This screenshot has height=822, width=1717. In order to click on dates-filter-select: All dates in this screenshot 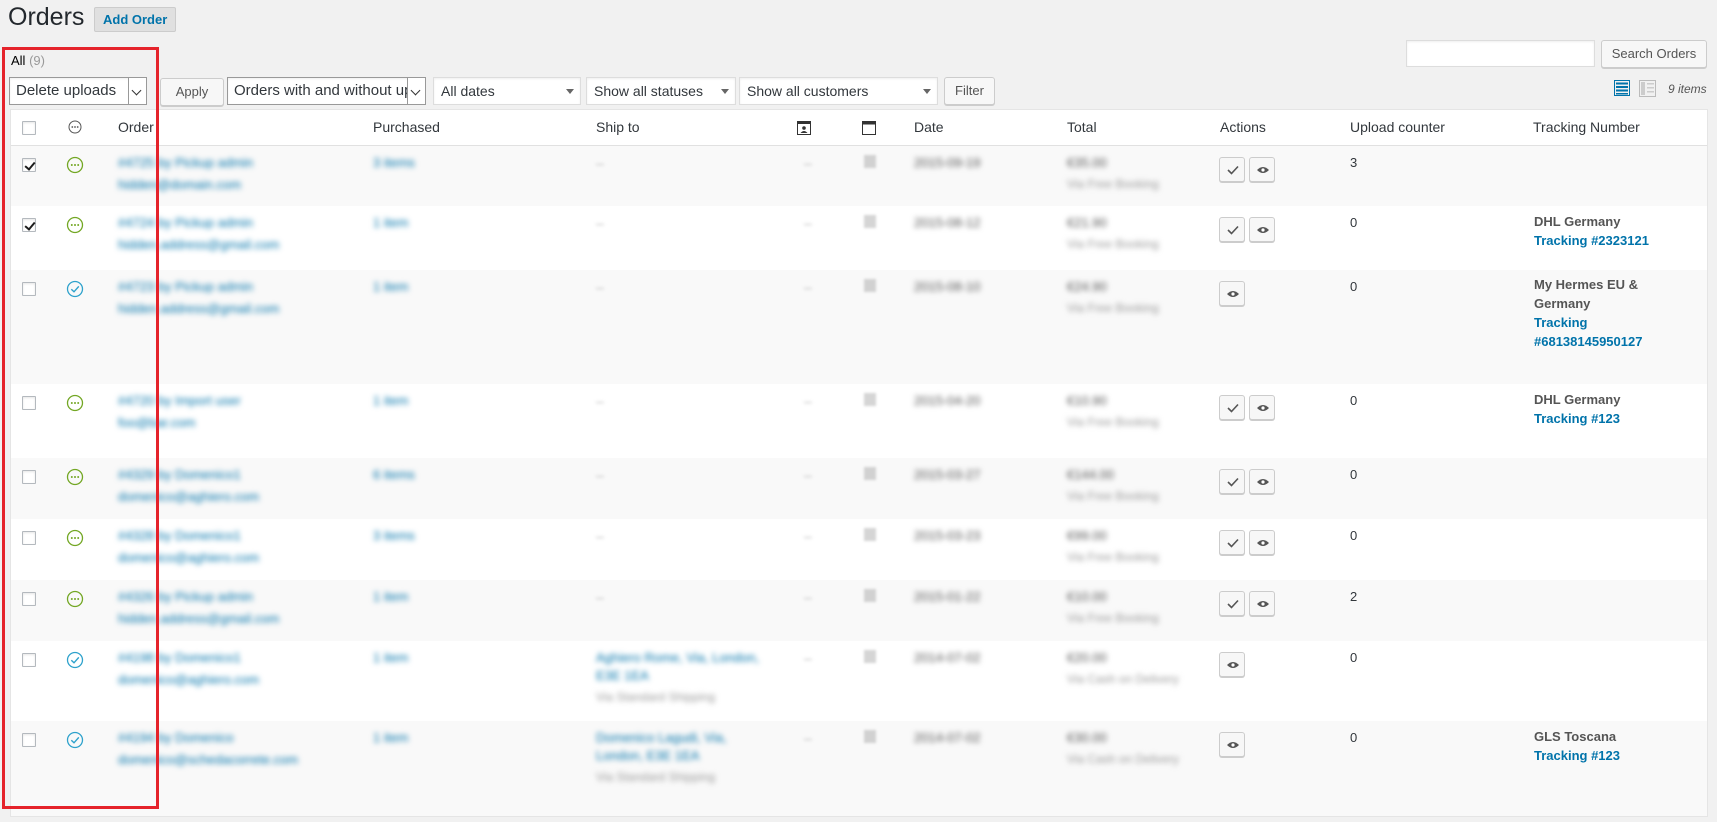, I will do `click(507, 91)`.